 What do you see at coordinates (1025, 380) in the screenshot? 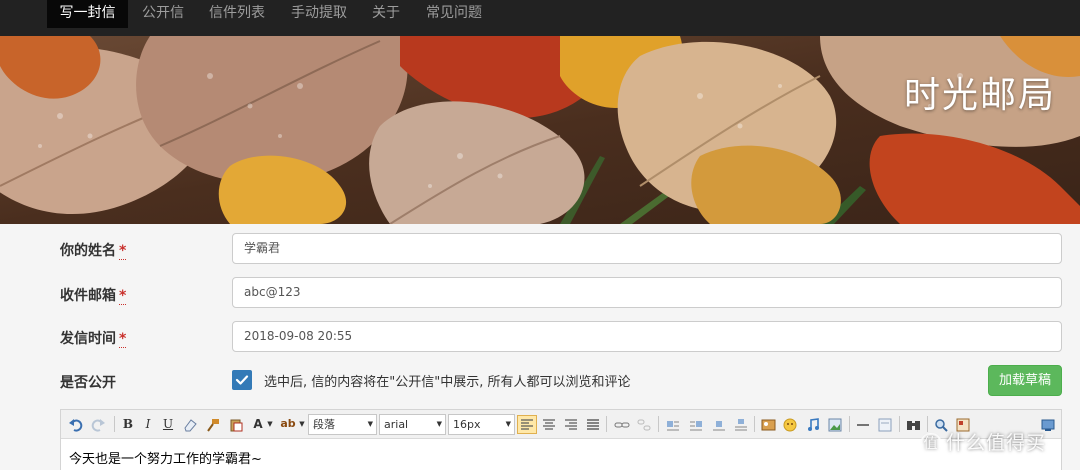
I see `load-draft-button: 加载草稿` at bounding box center [1025, 380].